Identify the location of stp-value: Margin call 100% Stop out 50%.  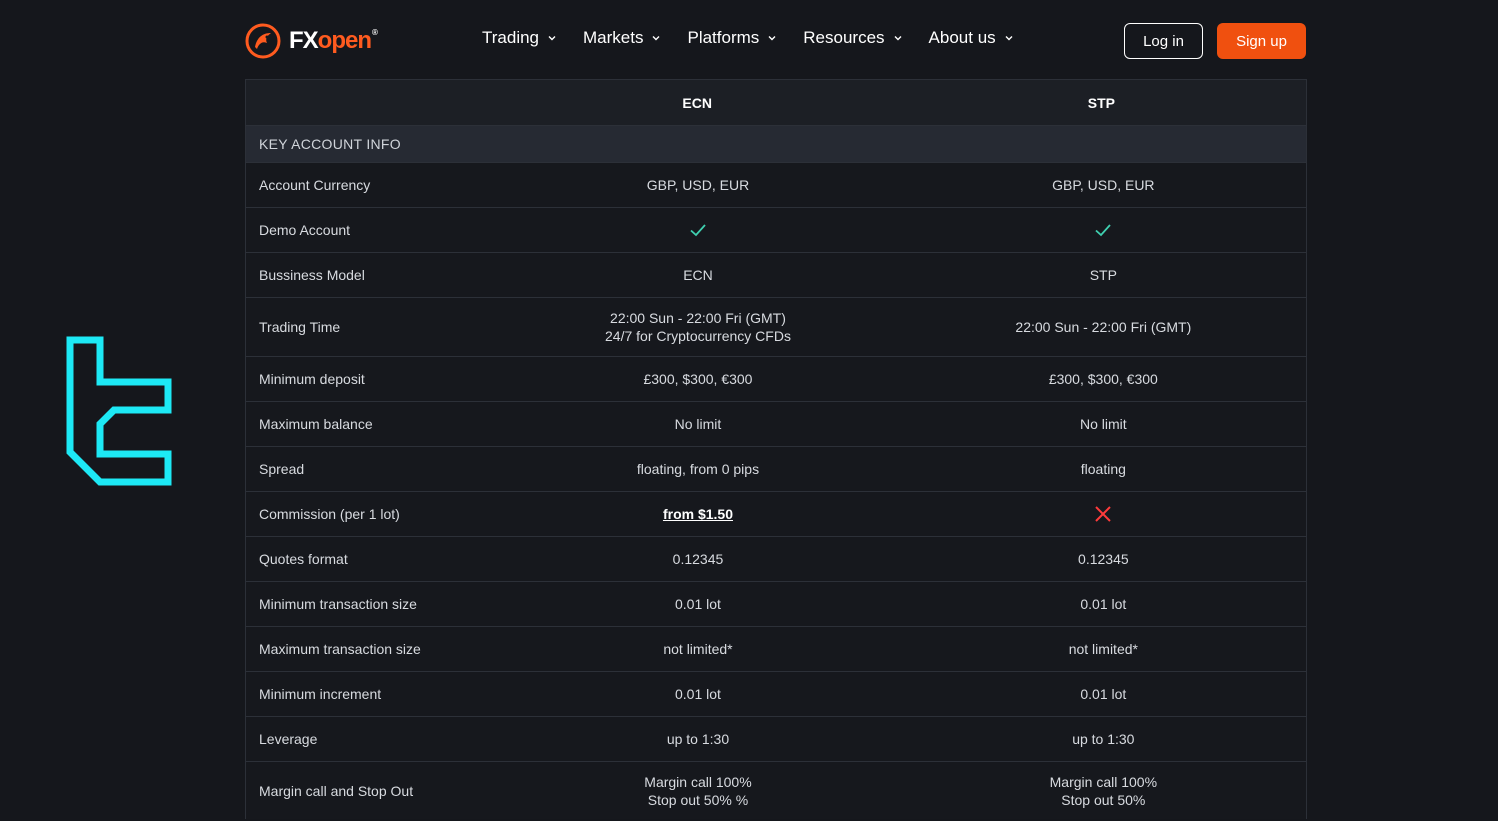
(1103, 791).